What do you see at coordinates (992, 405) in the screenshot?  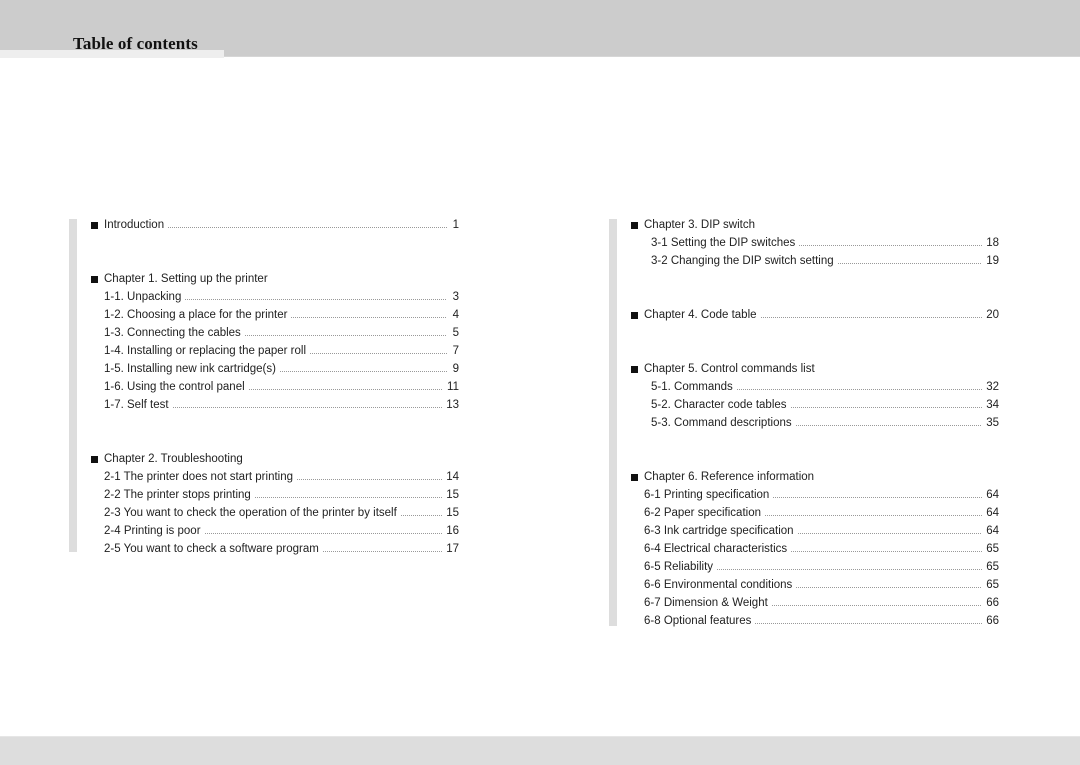 I see `toc-page-number: 34` at bounding box center [992, 405].